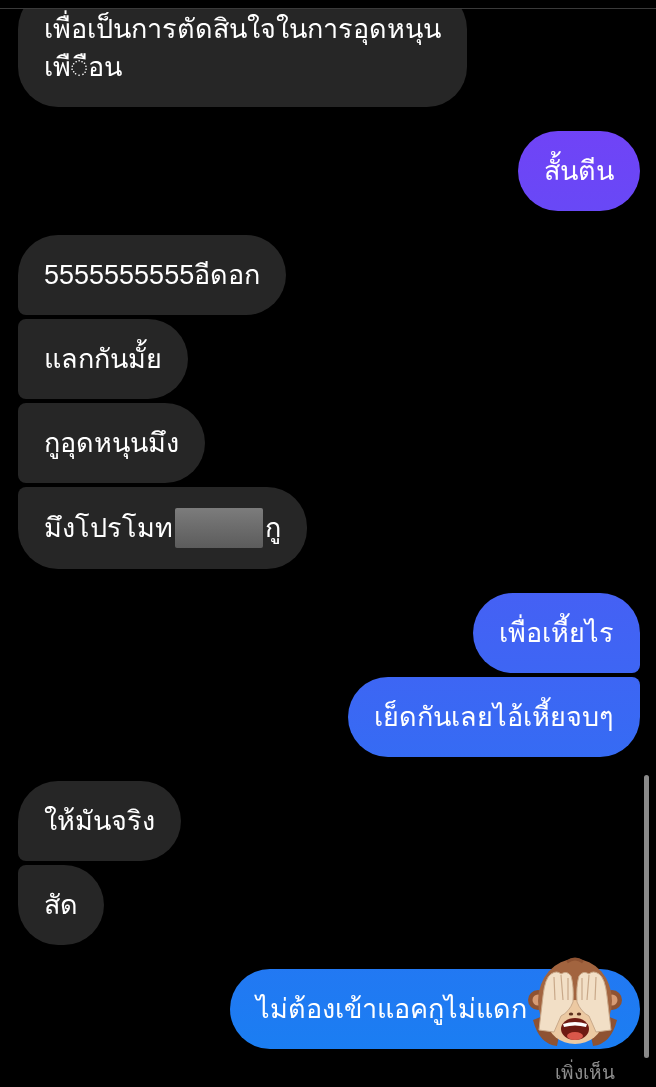 The image size is (656, 1087). Describe the element at coordinates (111, 444) in the screenshot. I see `message-text: กูอุดหนุนมึง` at that location.